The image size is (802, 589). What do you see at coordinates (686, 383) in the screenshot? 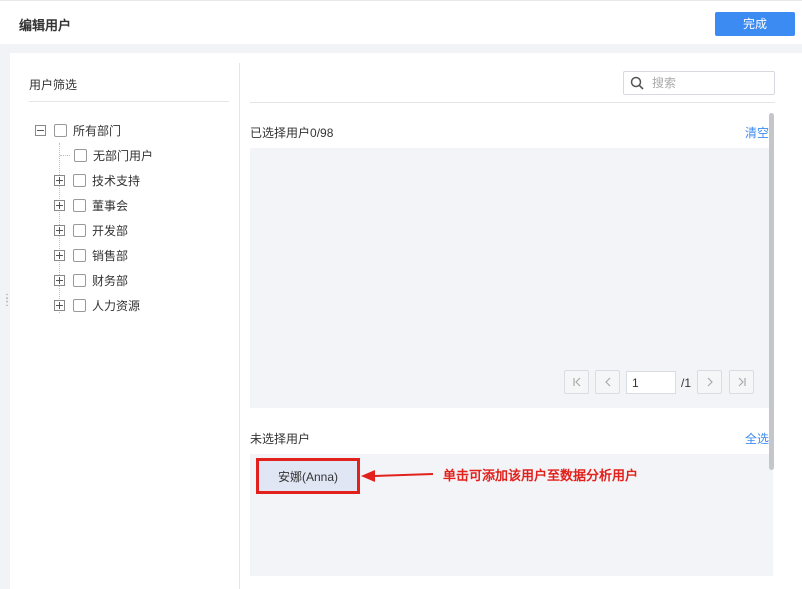
I see `page-total: /1` at bounding box center [686, 383].